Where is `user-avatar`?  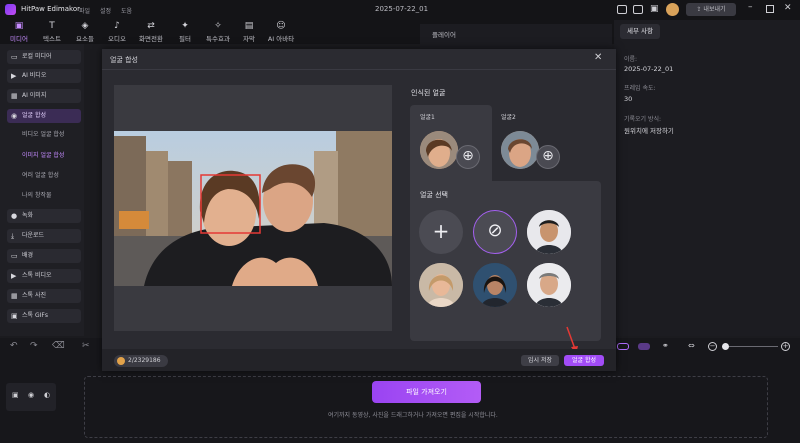
user-avatar is located at coordinates (672, 9).